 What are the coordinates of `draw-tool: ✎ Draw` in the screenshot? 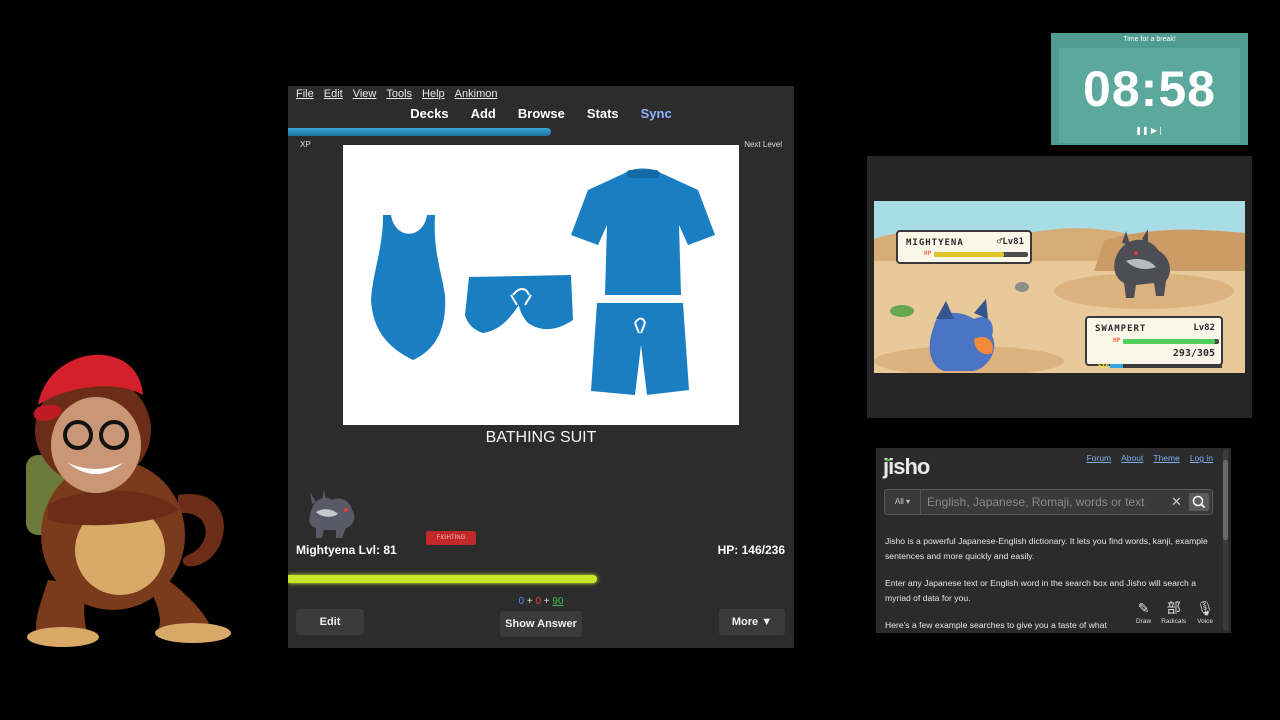 It's located at (1143, 615).